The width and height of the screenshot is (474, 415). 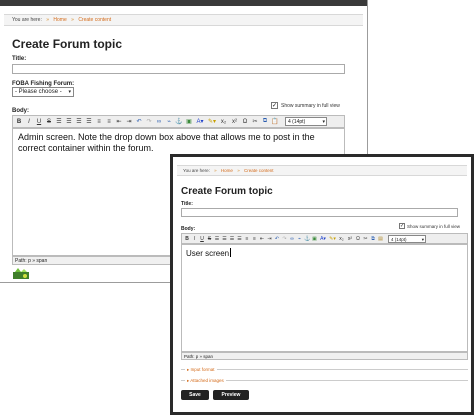 What do you see at coordinates (38, 92) in the screenshot?
I see `forum-select-value: - Please choose -` at bounding box center [38, 92].